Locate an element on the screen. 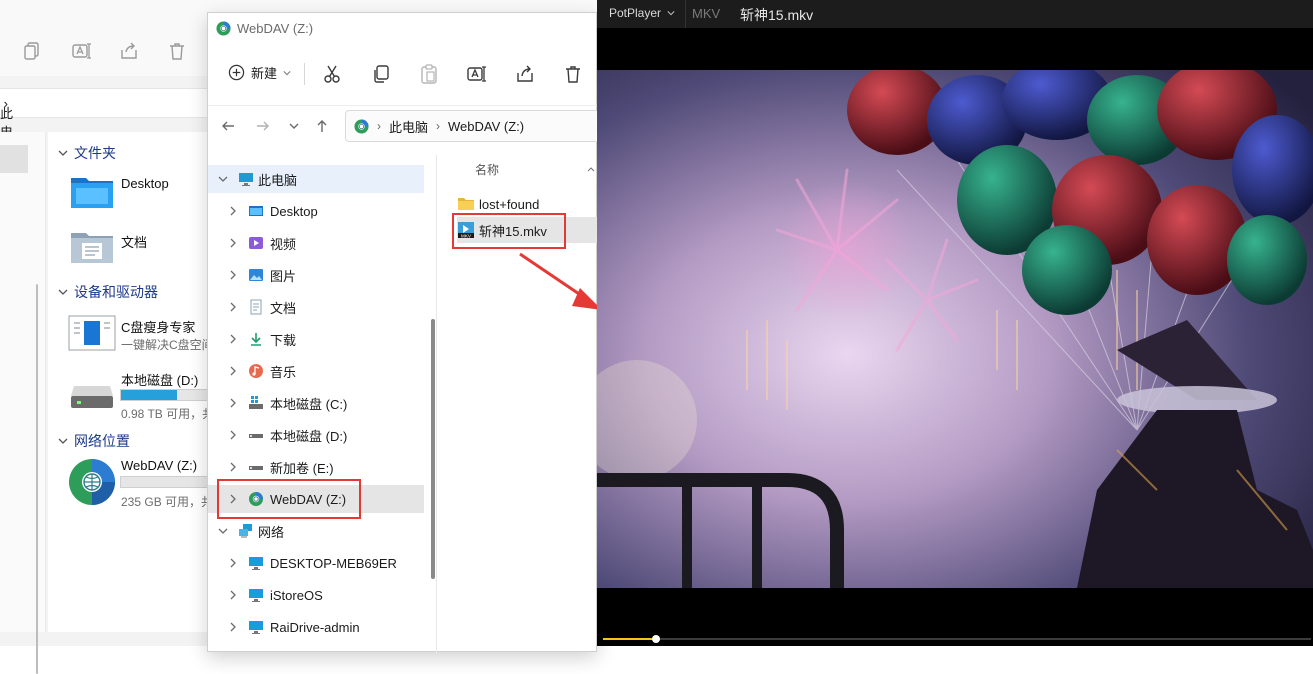  tree-highlight-box is located at coordinates (289, 499).